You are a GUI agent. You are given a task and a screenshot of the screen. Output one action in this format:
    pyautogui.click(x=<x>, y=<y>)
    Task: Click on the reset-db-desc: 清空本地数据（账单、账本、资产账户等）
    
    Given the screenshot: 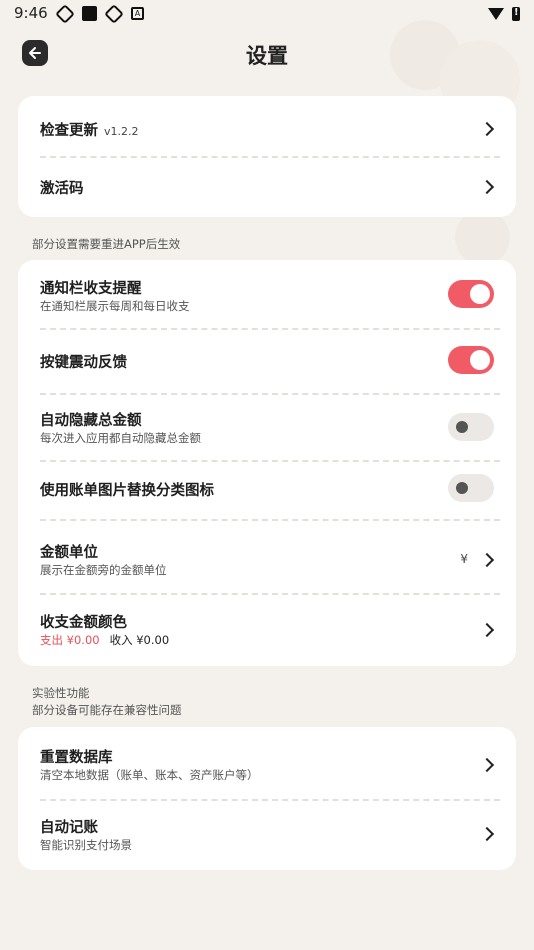 What is the action you would take?
    pyautogui.click(x=149, y=775)
    